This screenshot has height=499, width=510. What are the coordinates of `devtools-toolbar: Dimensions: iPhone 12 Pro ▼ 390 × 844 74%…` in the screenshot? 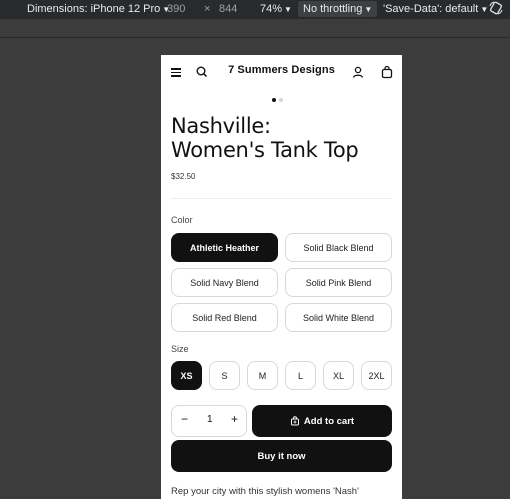 It's located at (255, 9).